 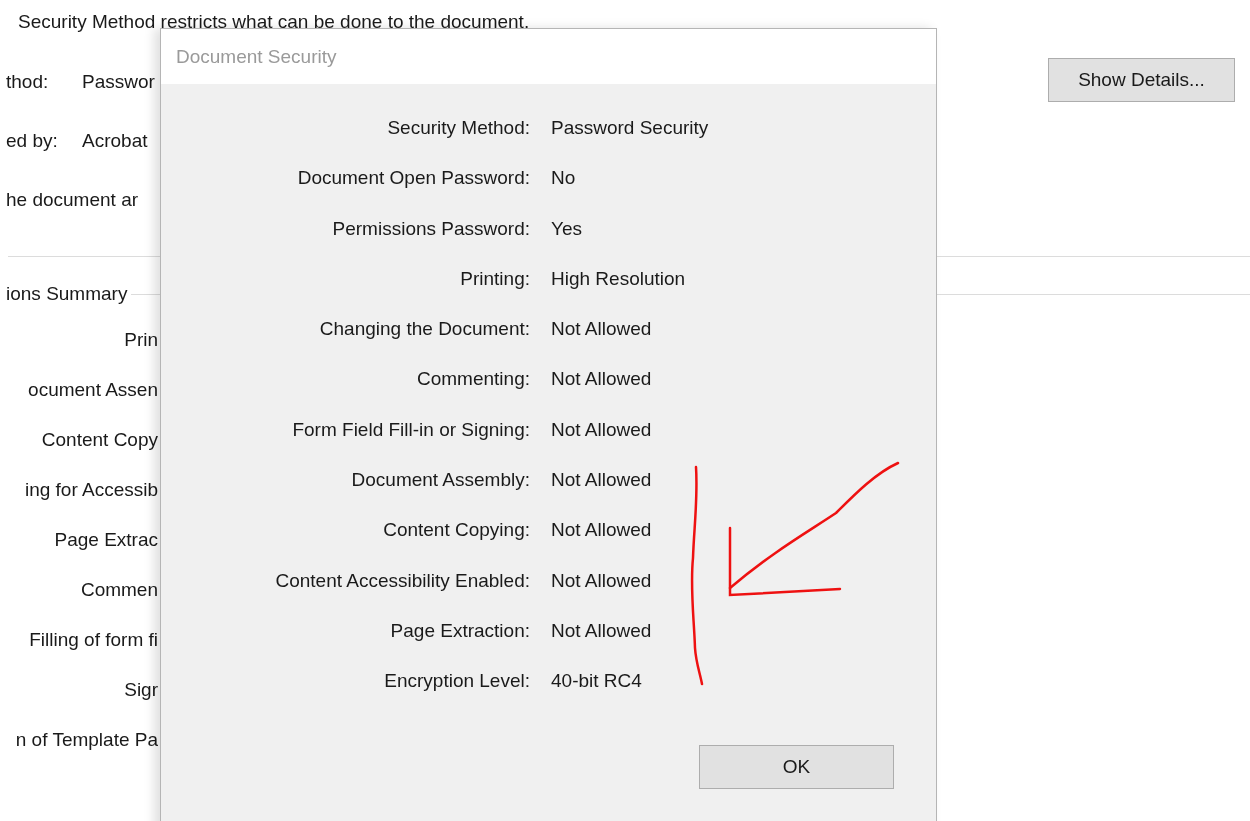 What do you see at coordinates (32, 141) in the screenshot?
I see `field-label: ed by:` at bounding box center [32, 141].